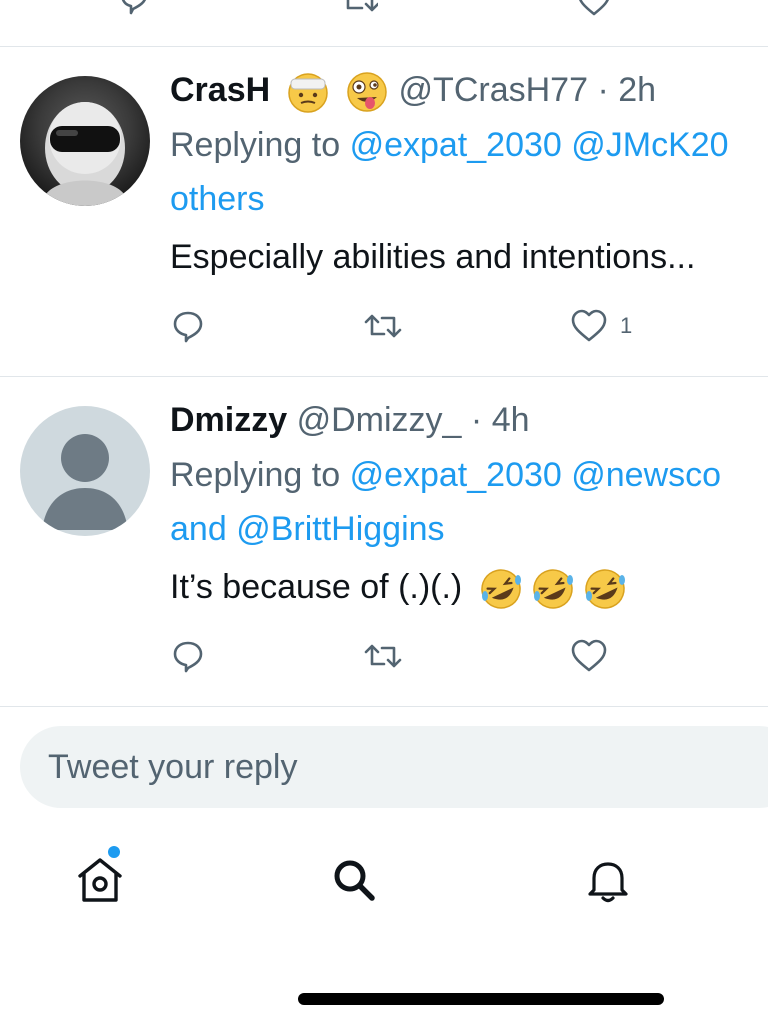 This screenshot has width=768, height=1024. What do you see at coordinates (469, 587) in the screenshot?
I see `tweet-text-row: It’s because of (.)(.)` at bounding box center [469, 587].